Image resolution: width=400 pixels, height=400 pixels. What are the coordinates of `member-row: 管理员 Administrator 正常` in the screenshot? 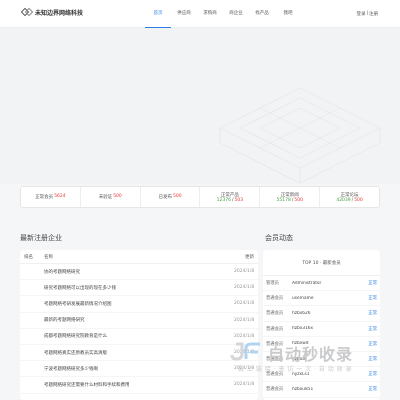 It's located at (321, 284).